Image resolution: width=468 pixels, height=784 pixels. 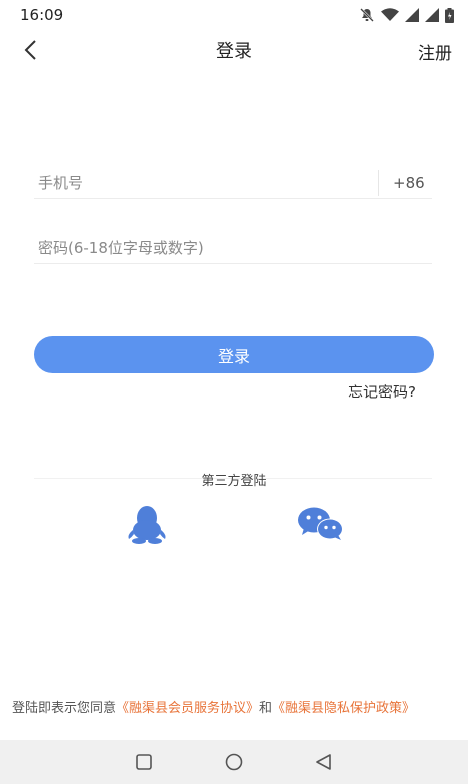 I want to click on agreement-prefix: 登陆即表示您同意, so click(x=64, y=708).